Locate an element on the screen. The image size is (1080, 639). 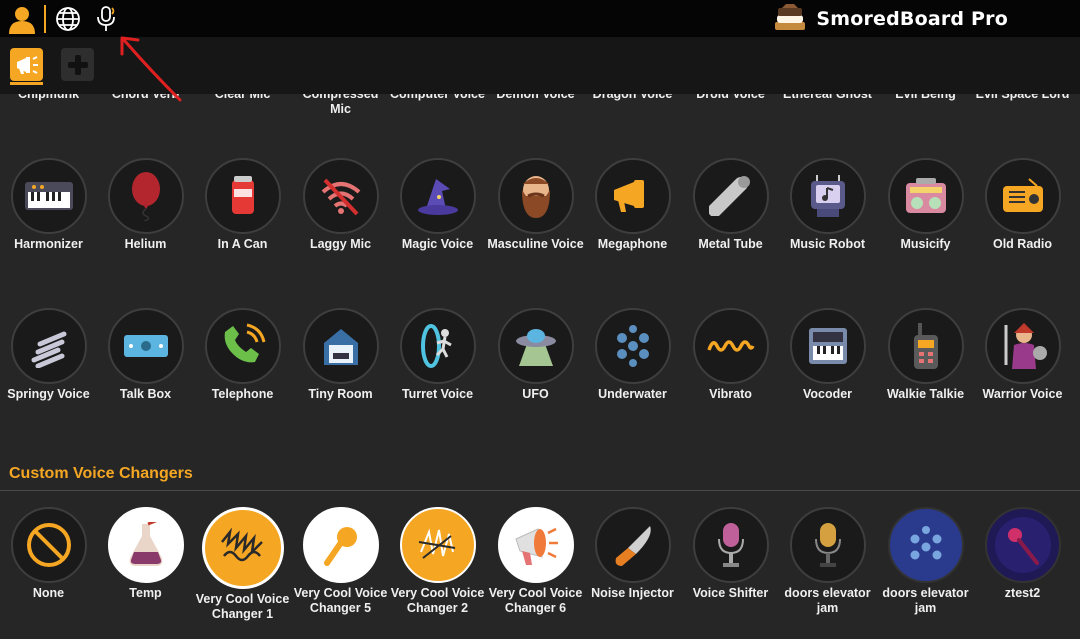
voice-label: Chord Verb is located at coordinates (145, 98).